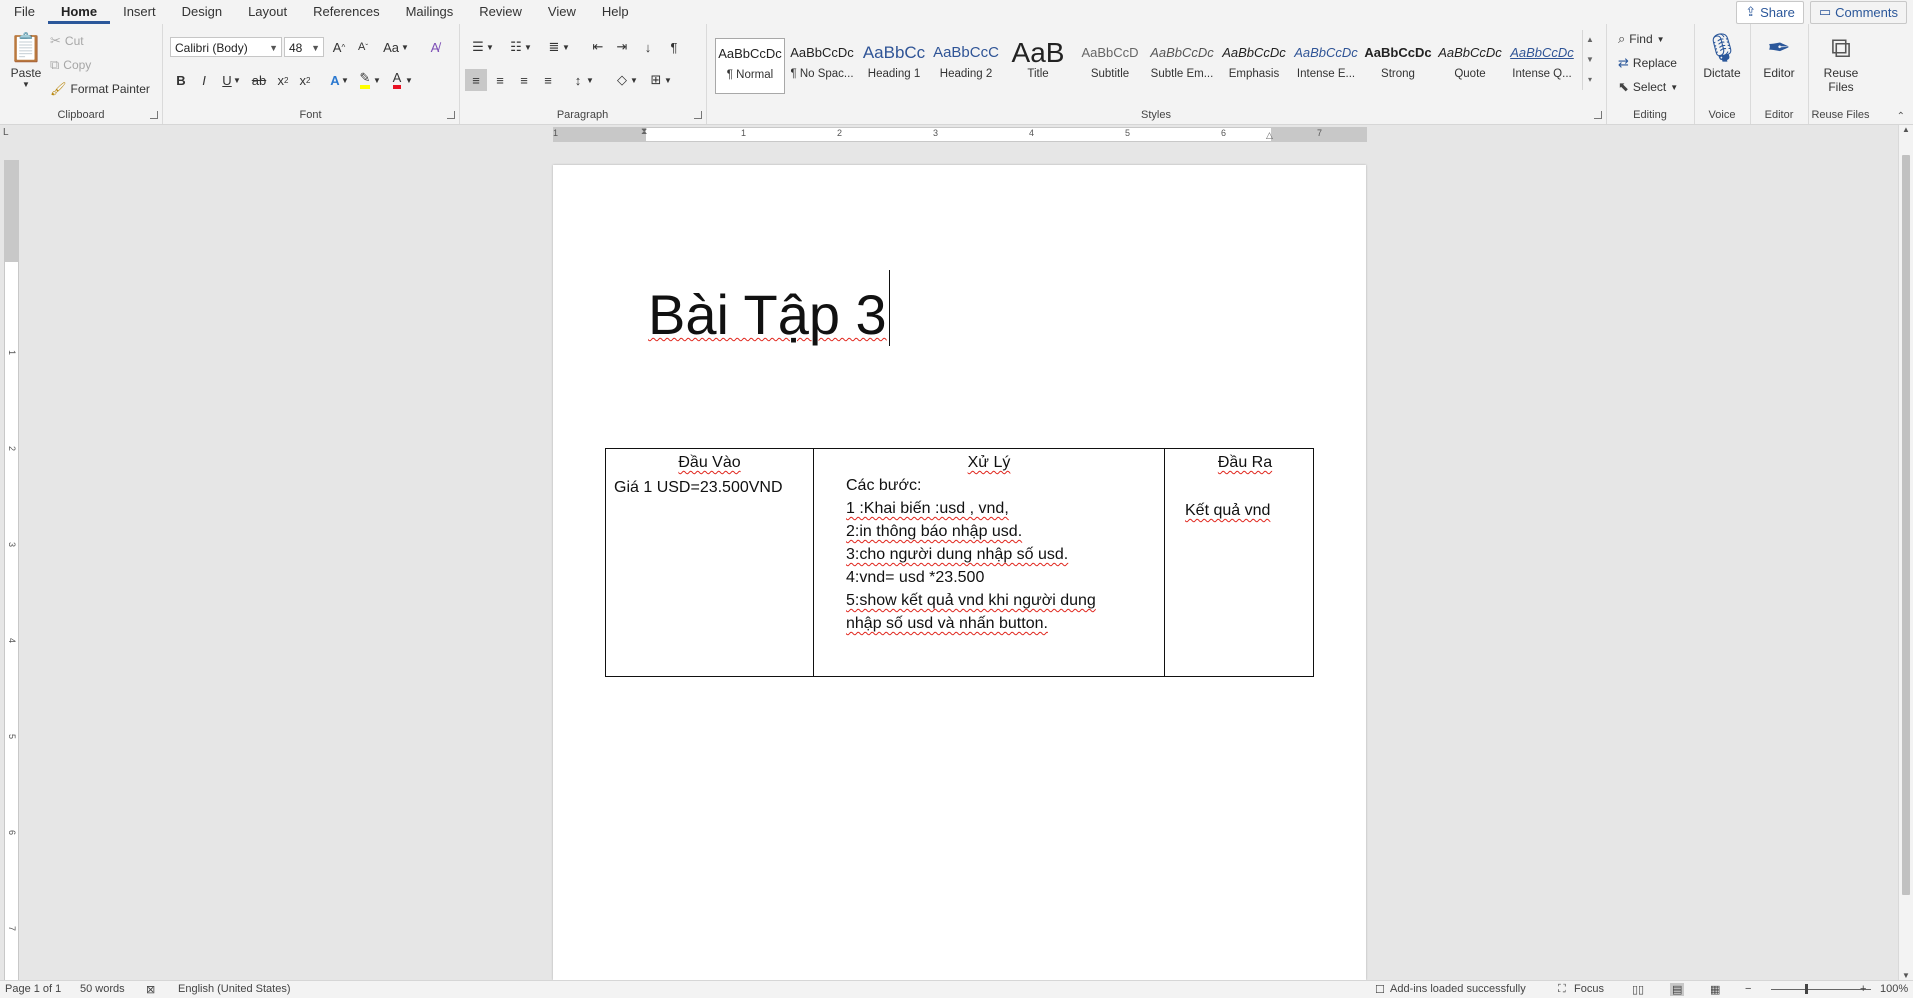 The image size is (1913, 998). Describe the element at coordinates (304, 47) in the screenshot. I see `font-size-combo: 48 ▼` at that location.